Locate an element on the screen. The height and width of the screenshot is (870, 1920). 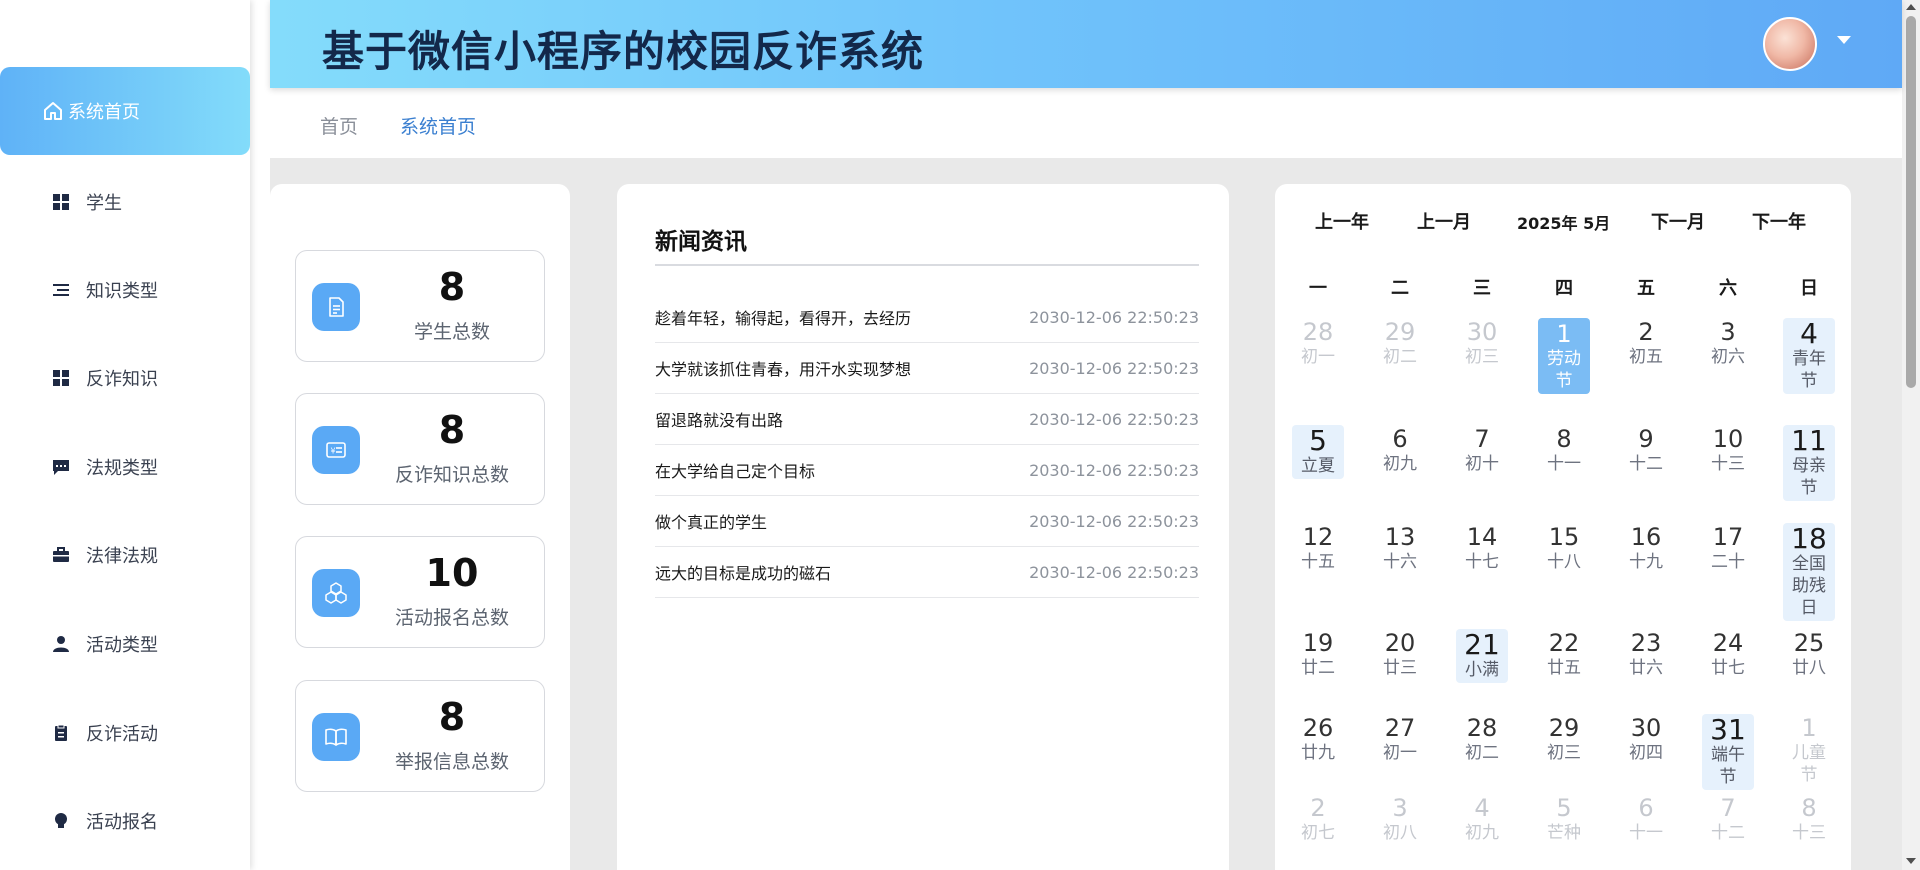
calendar-day: 14 十七 is located at coordinates (1482, 548).